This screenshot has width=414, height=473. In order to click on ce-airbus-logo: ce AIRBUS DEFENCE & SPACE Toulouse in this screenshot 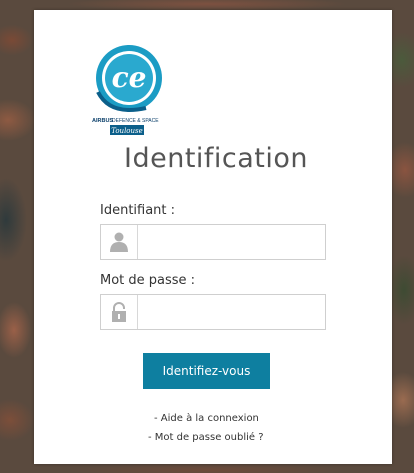, I will do `click(129, 91)`.